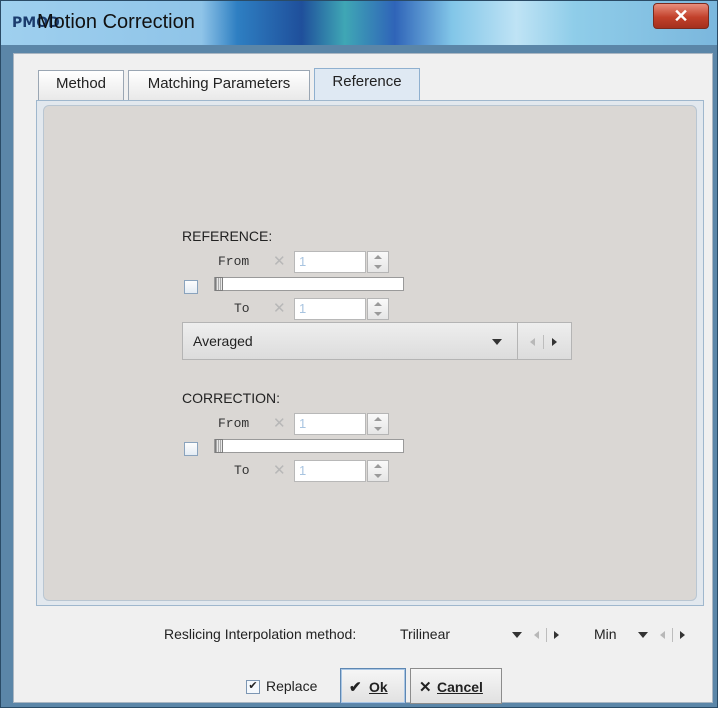 This screenshot has height=708, width=718. Describe the element at coordinates (234, 261) in the screenshot. I see `reference-from-label: From` at that location.